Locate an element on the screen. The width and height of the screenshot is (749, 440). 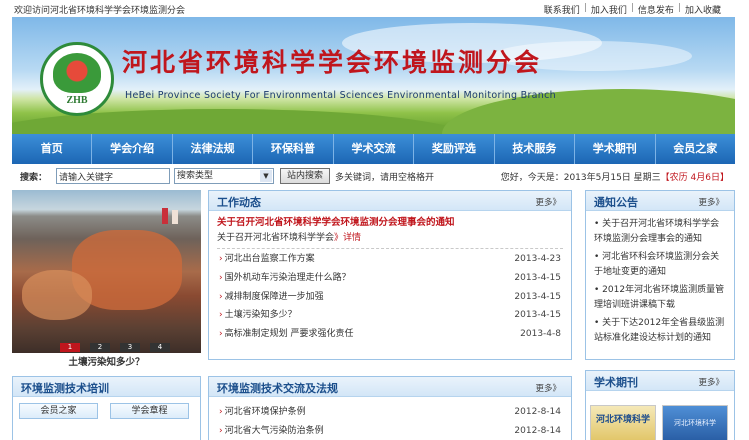
notice-item: • 关于下达2012年全省县级监测站标准化建设达标计划的通知 is located at coordinates (660, 330).